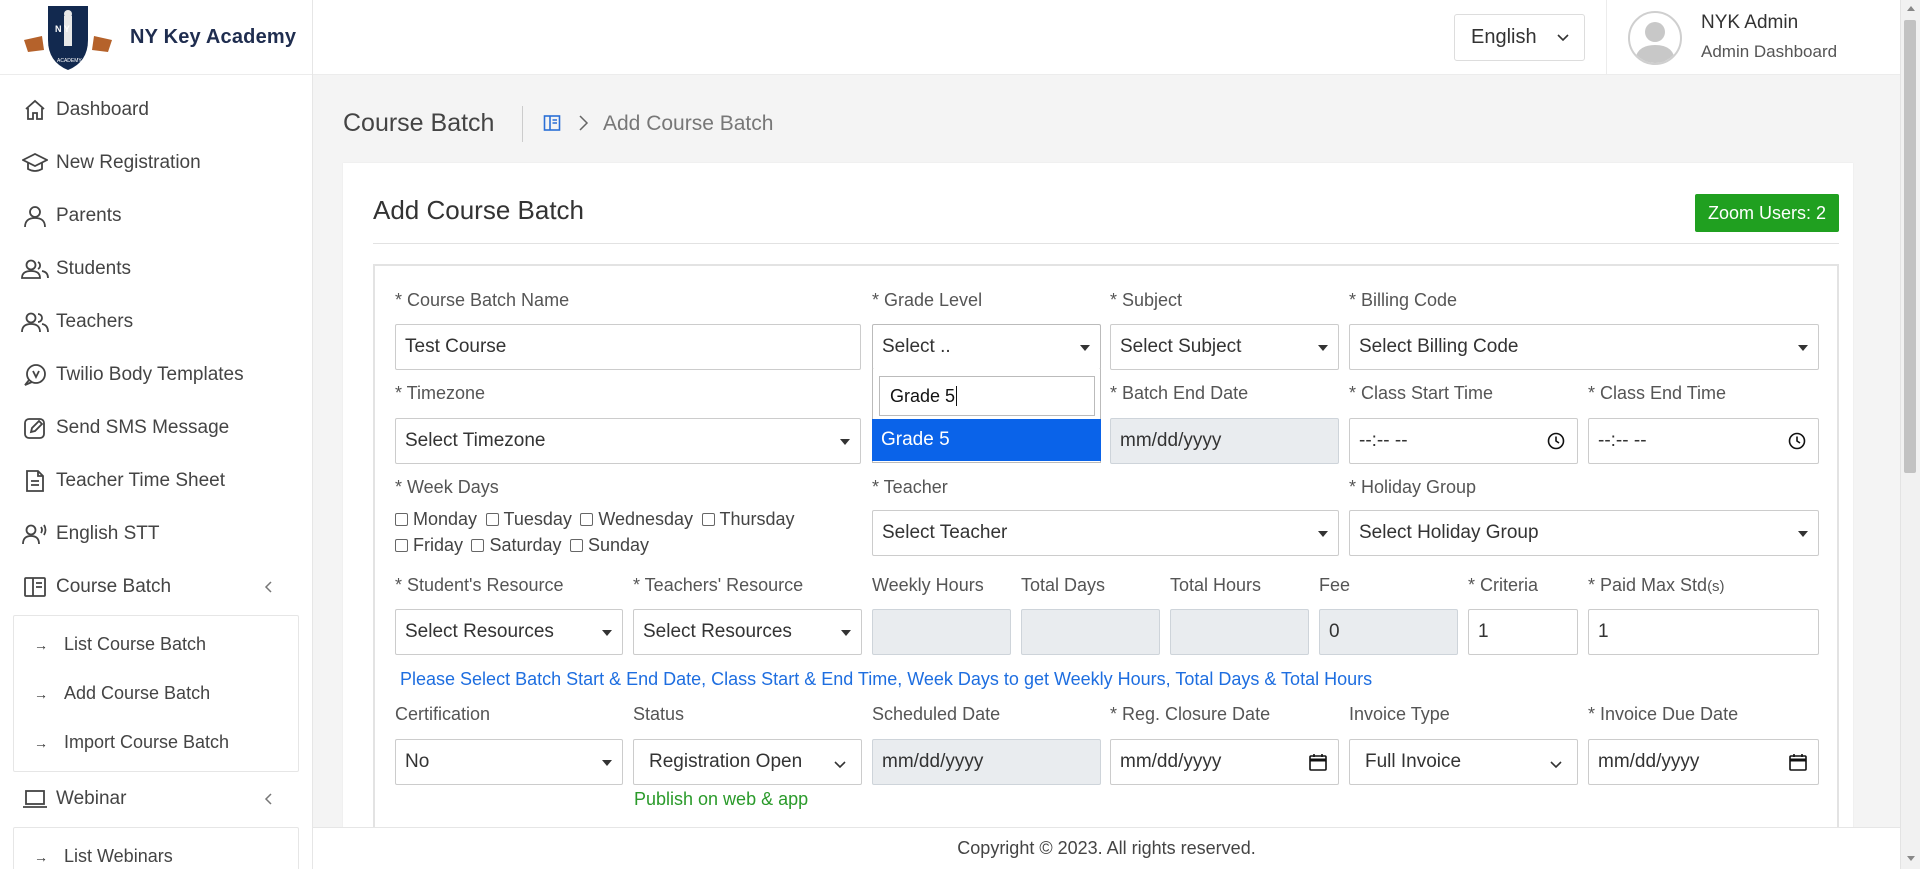  I want to click on user-name: NYK Admin, so click(1749, 23).